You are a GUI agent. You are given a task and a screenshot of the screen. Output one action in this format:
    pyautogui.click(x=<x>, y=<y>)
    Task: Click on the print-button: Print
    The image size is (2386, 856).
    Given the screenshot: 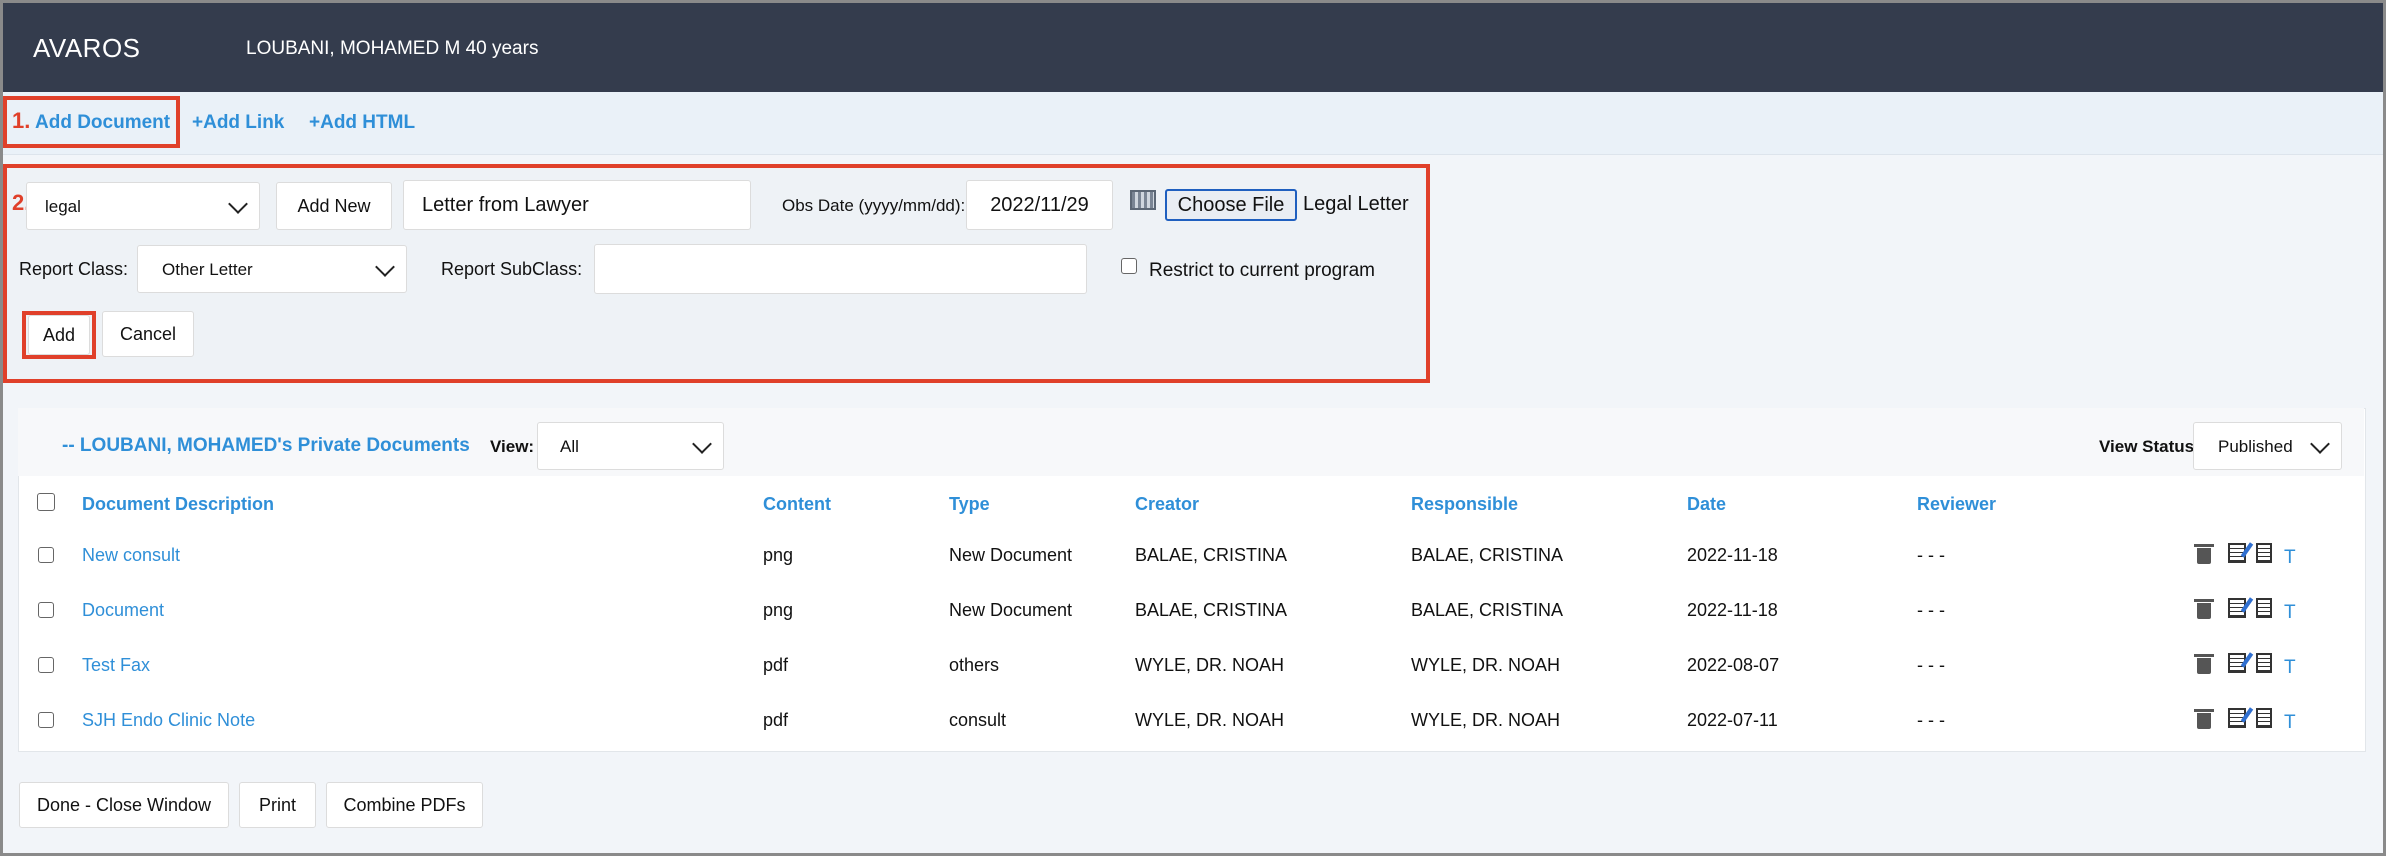 What is the action you would take?
    pyautogui.click(x=277, y=805)
    